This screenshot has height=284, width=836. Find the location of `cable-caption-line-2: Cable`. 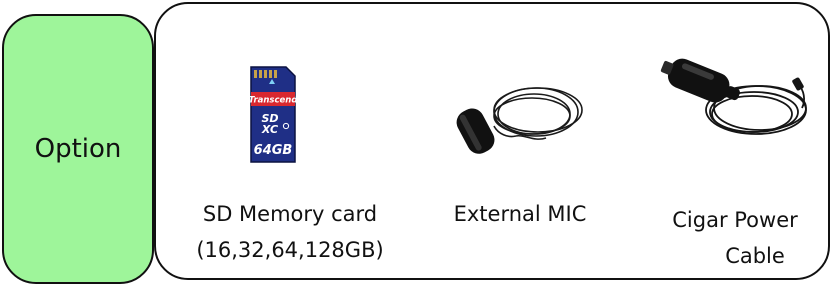

cable-caption-line-2: Cable is located at coordinates (755, 256).